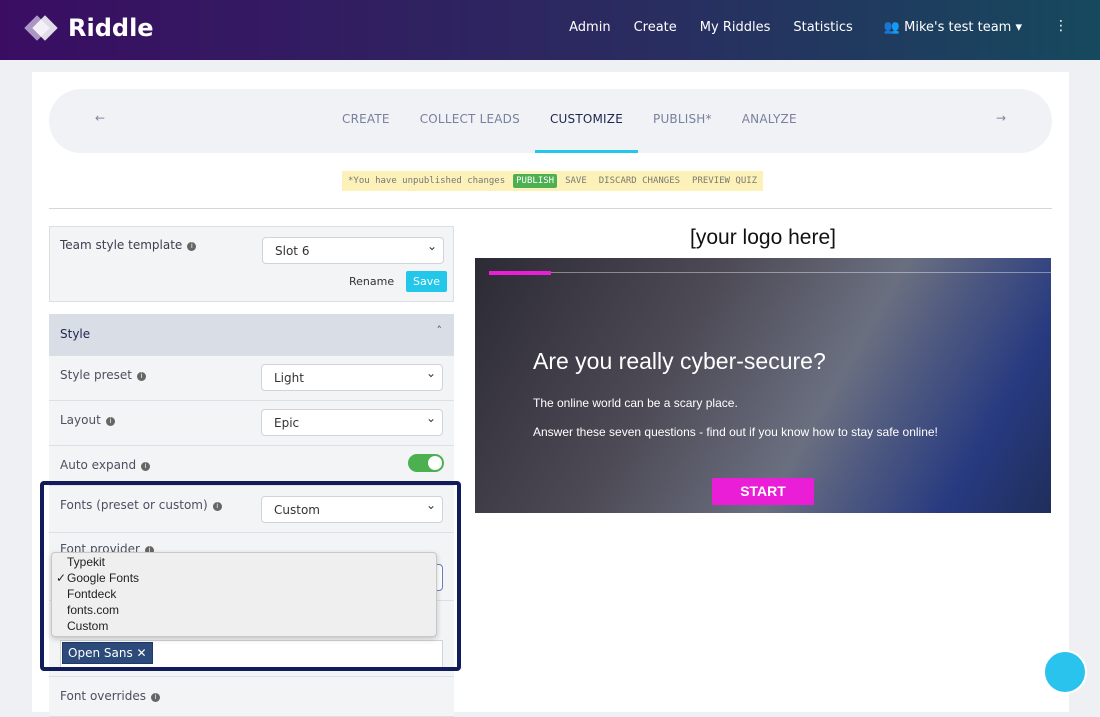 This screenshot has width=1100, height=717. What do you see at coordinates (763, 237) in the screenshot?
I see `logo-placeholder: [your logo here]` at bounding box center [763, 237].